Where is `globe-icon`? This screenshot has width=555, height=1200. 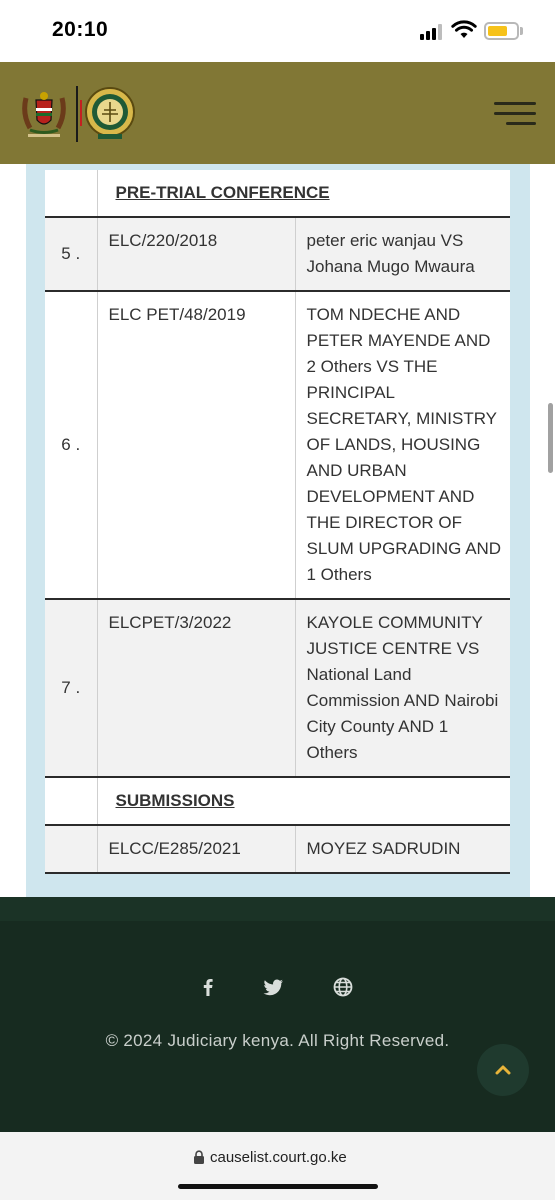
globe-icon is located at coordinates (343, 987).